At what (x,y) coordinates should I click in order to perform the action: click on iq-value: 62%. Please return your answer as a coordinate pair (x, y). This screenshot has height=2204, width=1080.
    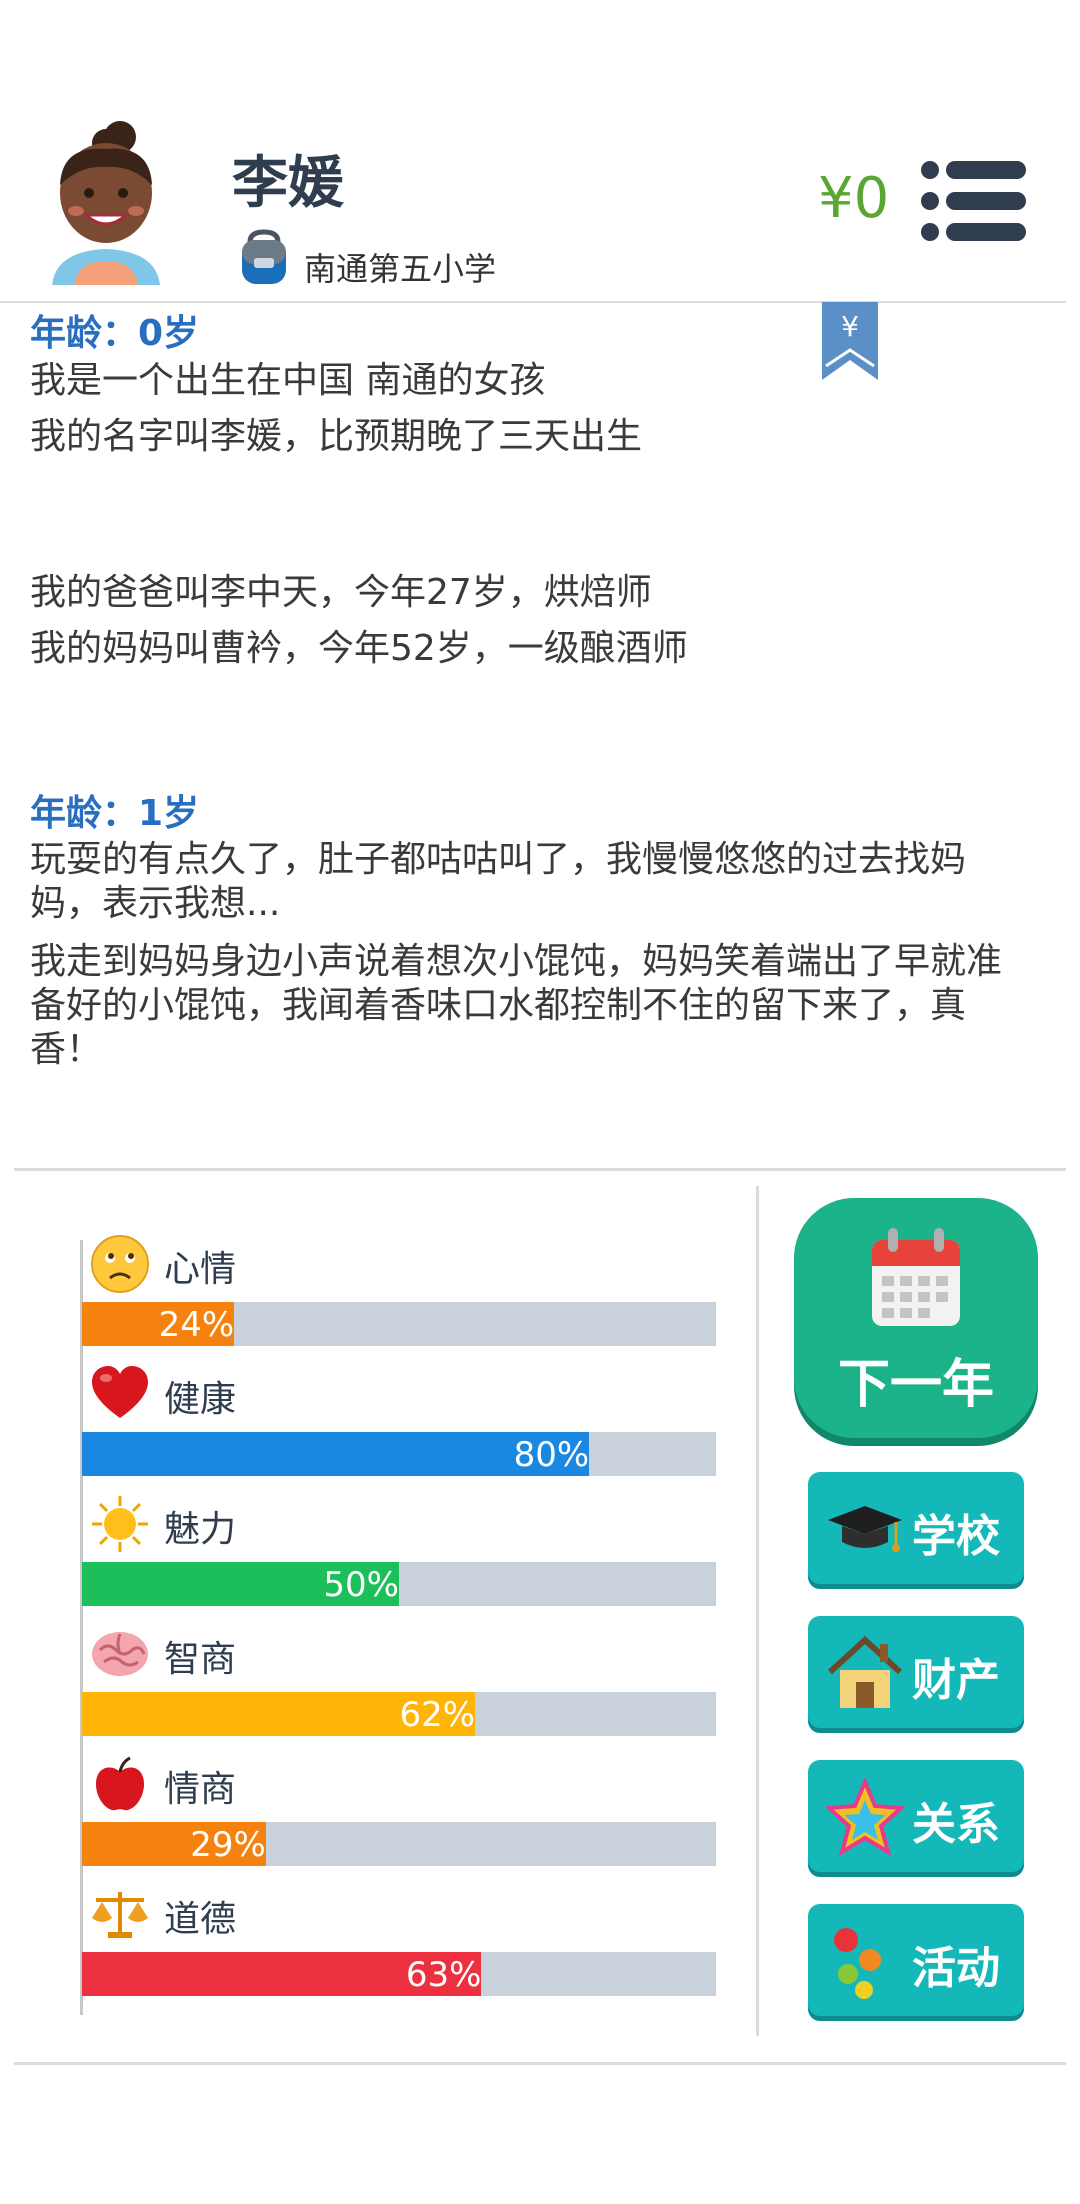
    Looking at the image, I should click on (437, 1715).